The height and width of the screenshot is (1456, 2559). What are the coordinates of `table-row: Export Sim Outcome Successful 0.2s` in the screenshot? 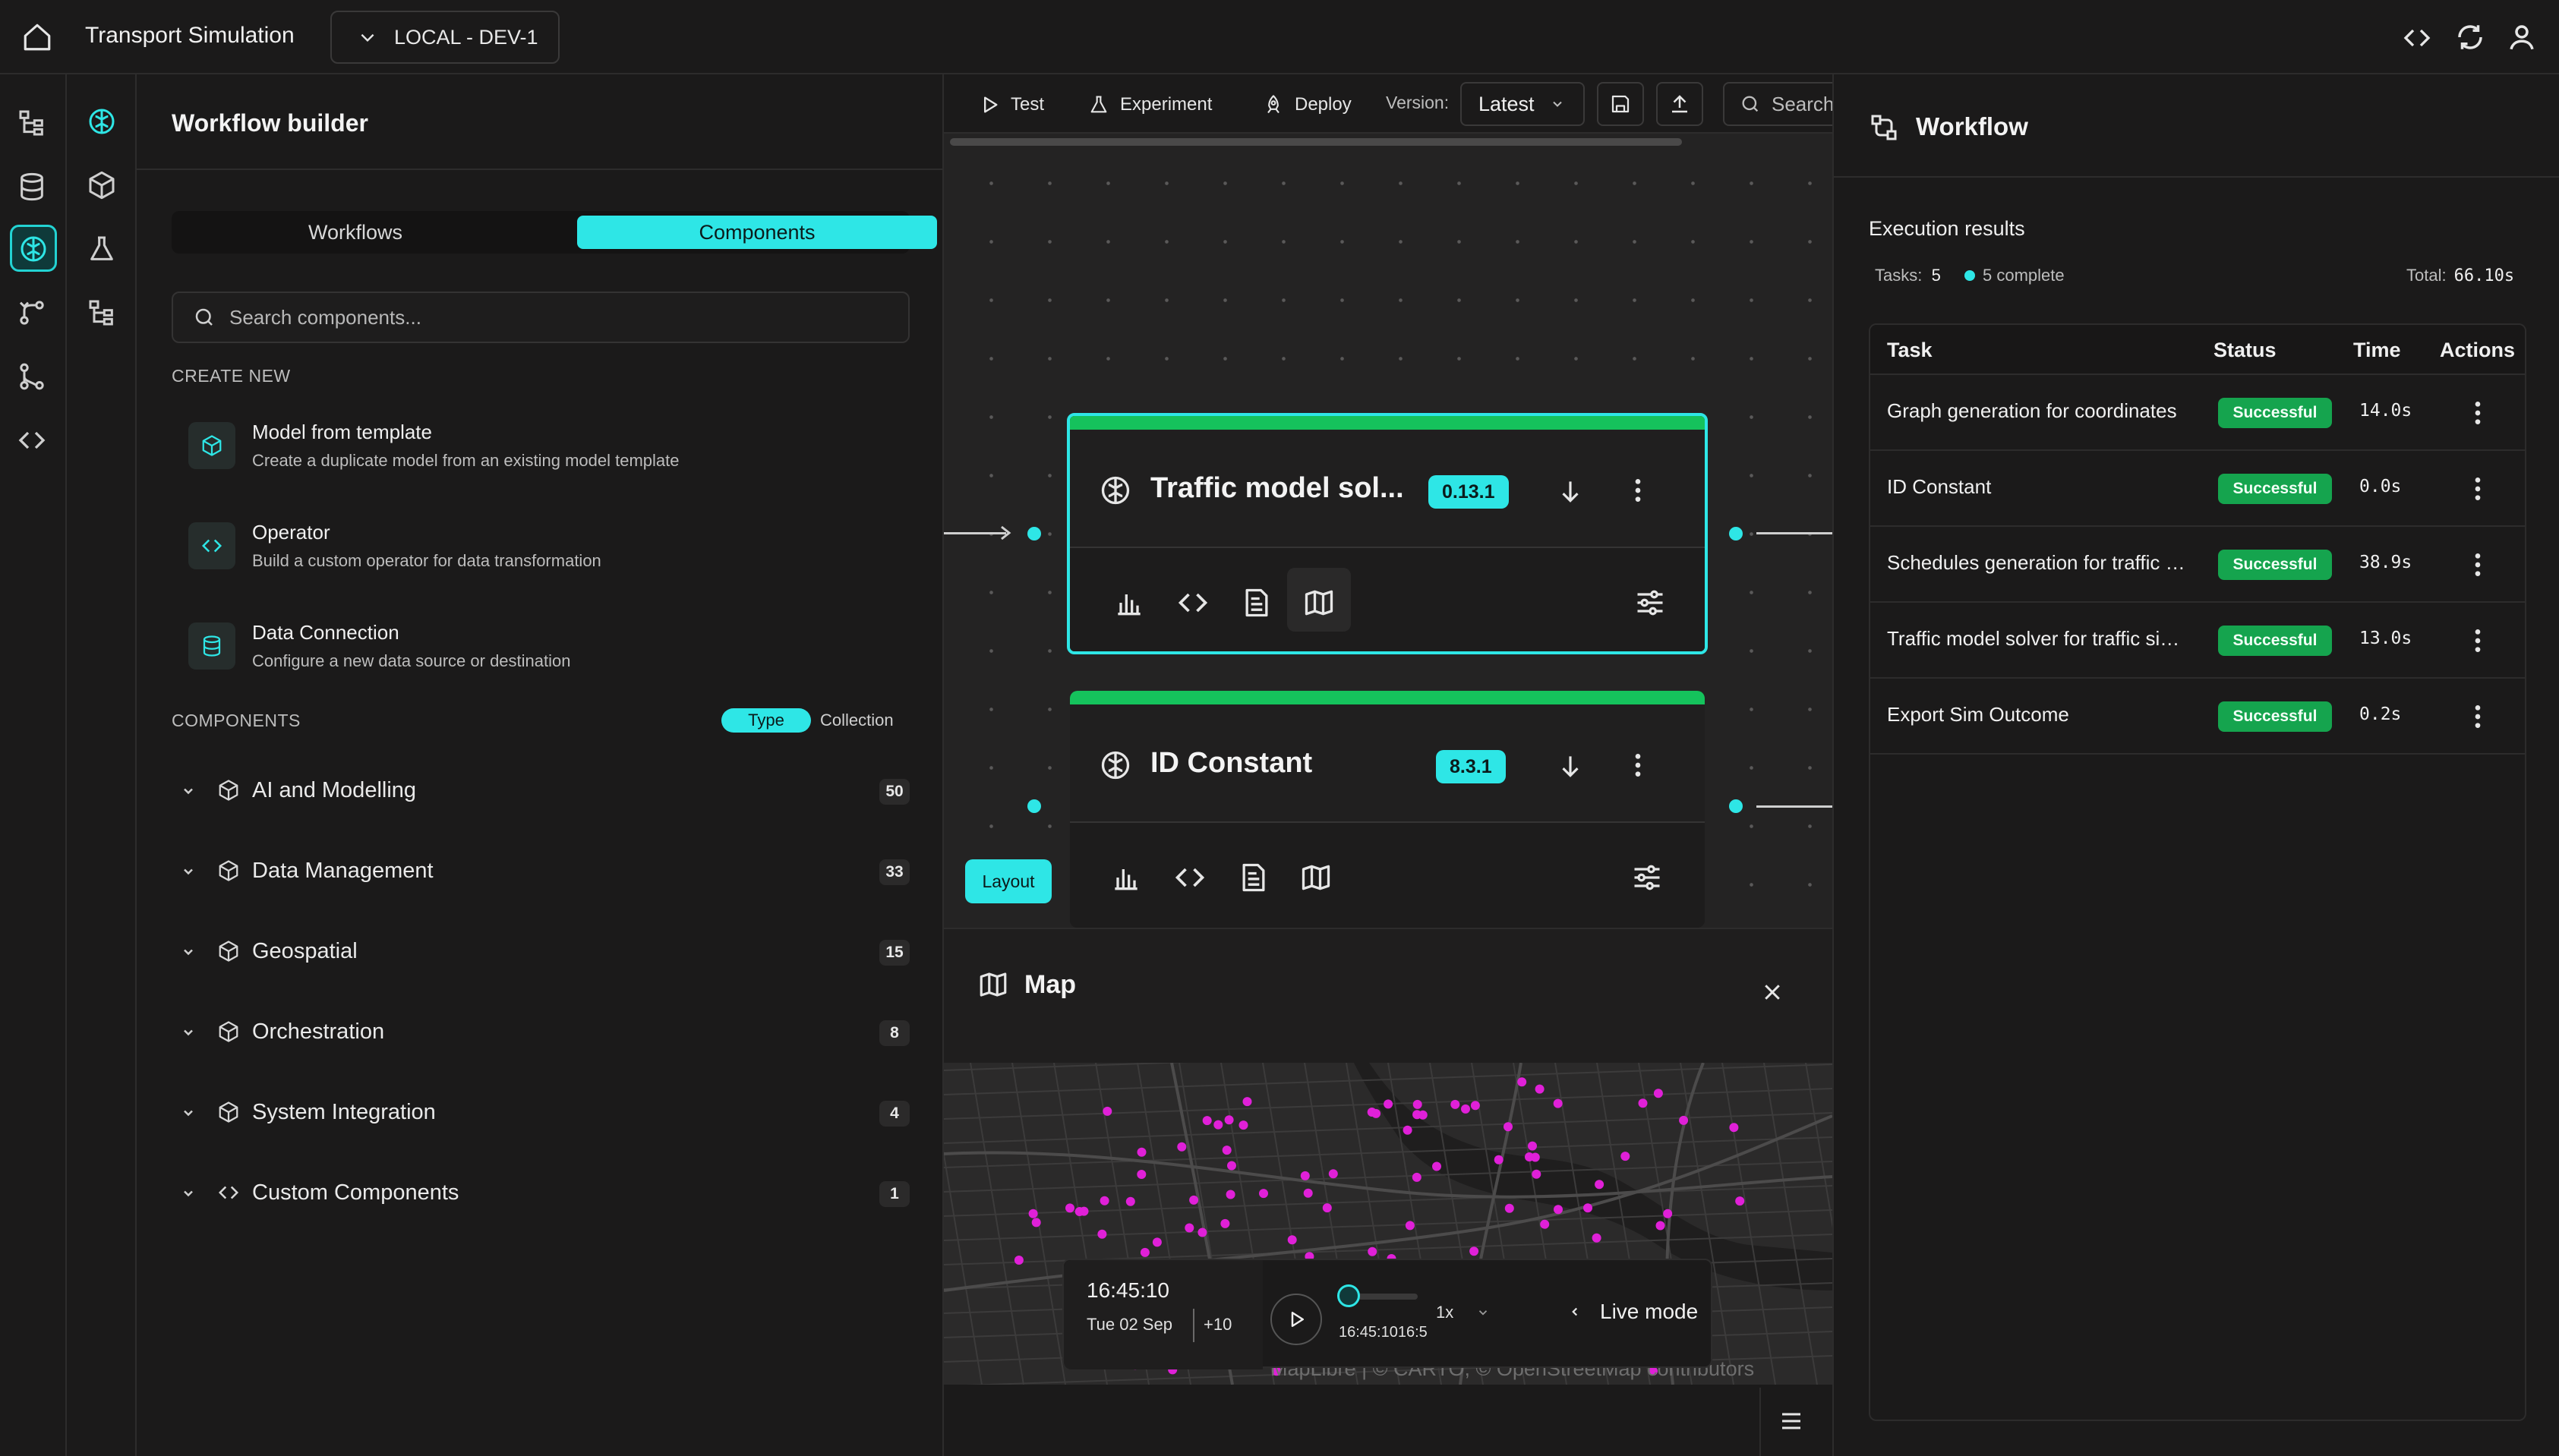 It's located at (2197, 717).